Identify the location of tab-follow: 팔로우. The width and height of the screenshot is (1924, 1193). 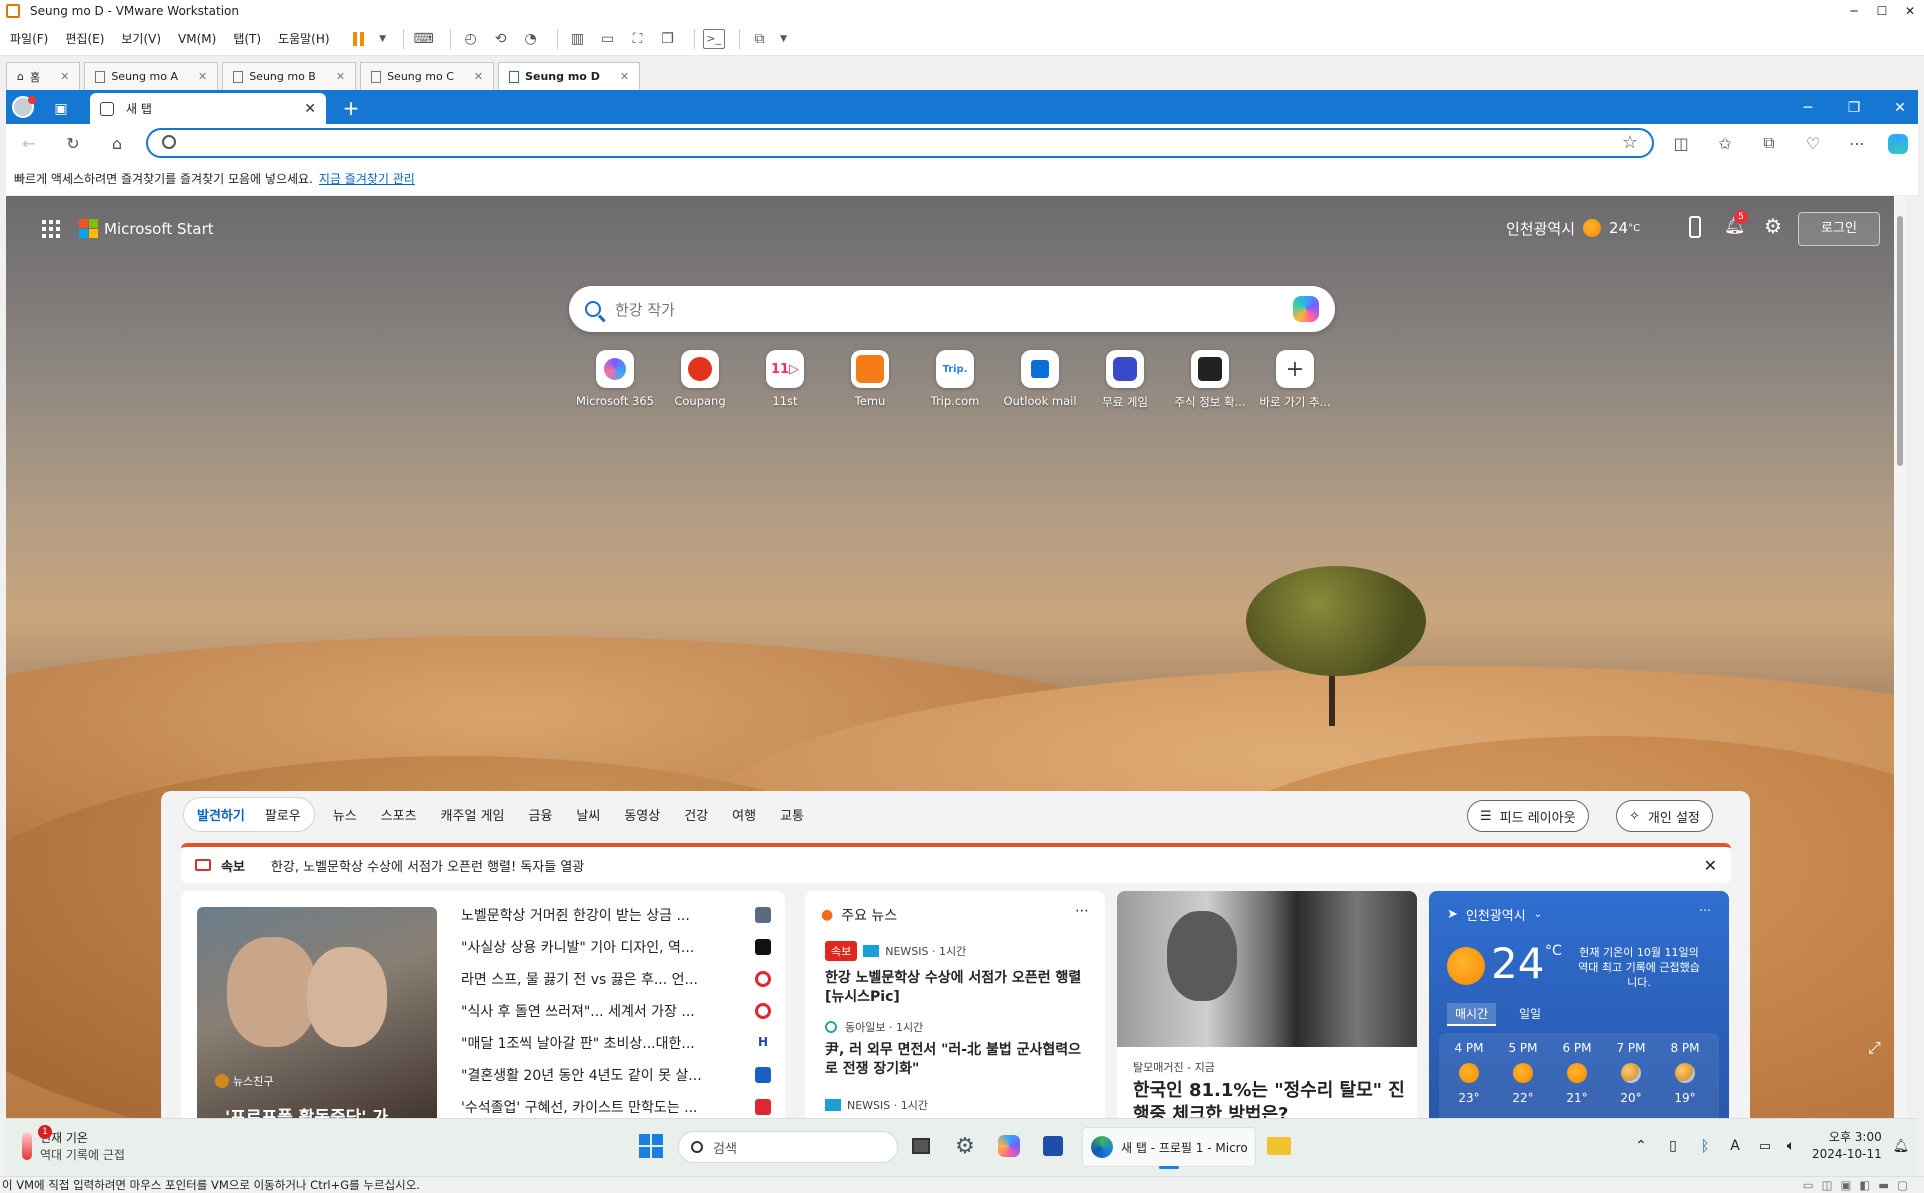
(283, 814).